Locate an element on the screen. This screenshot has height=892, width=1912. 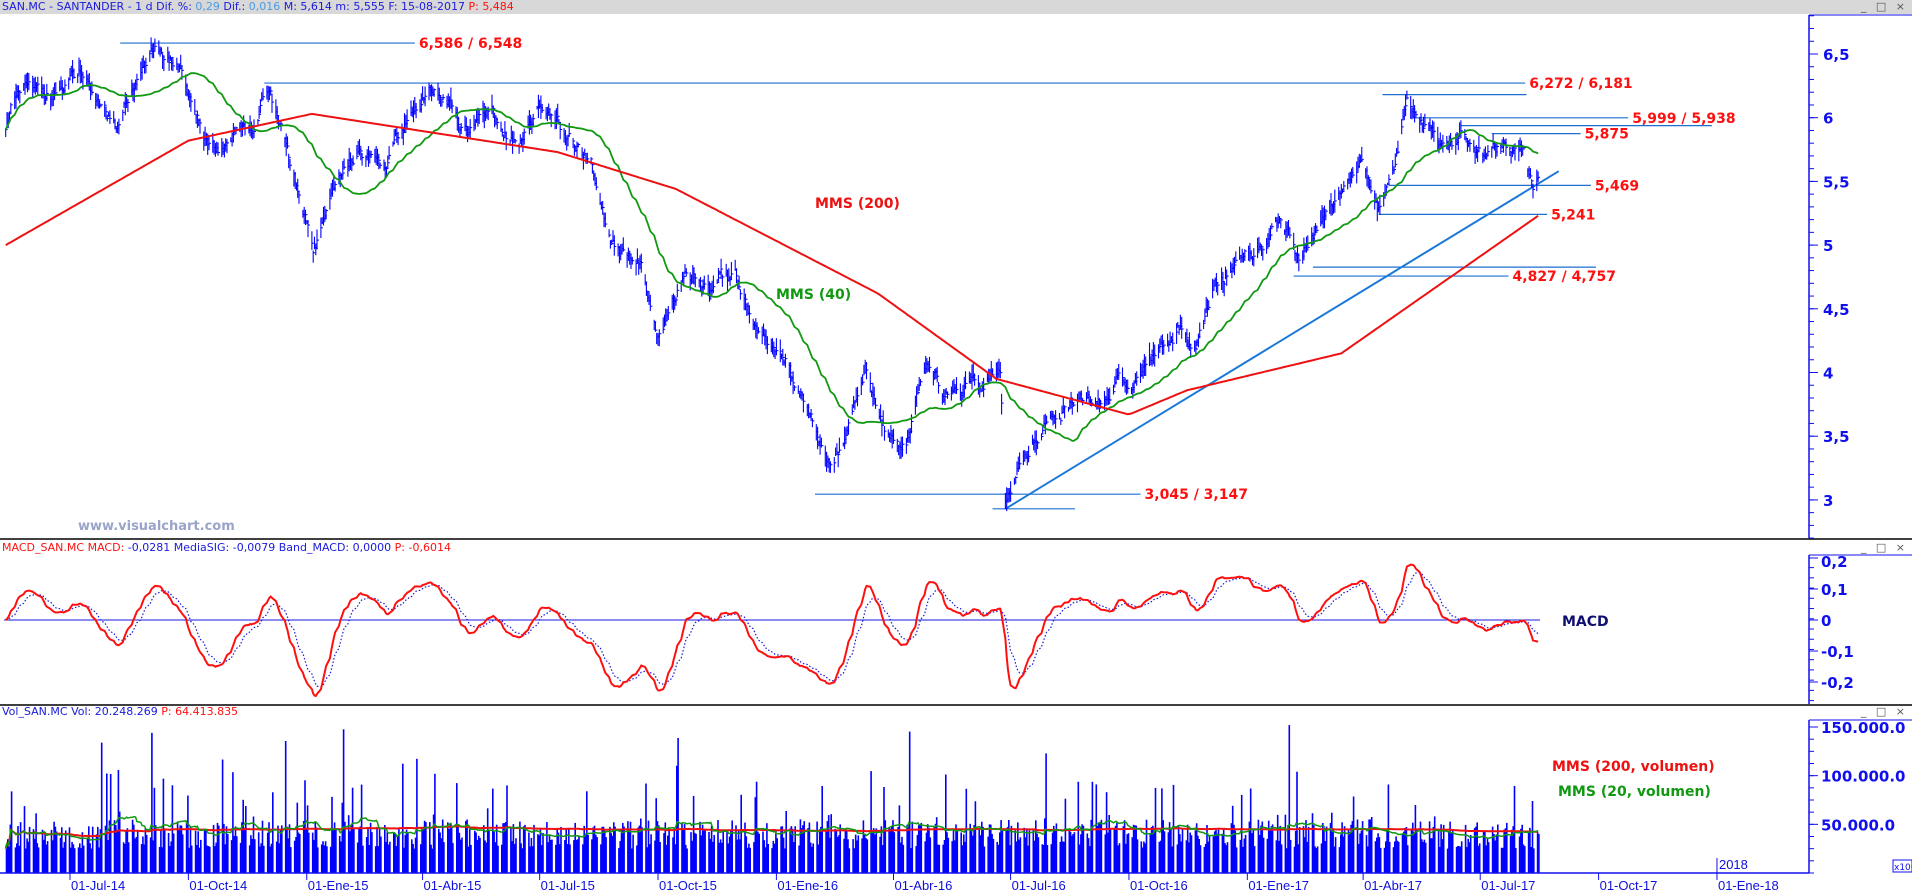
macd-tick-label: -0,2 is located at coordinates (1837, 683).